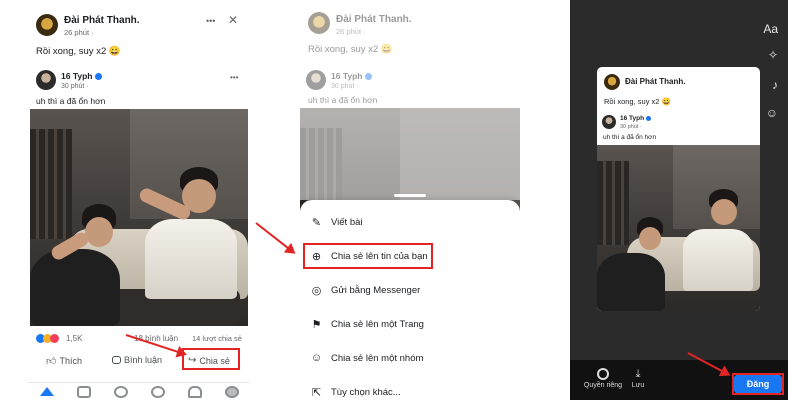 This screenshot has width=800, height=400. Describe the element at coordinates (368, 256) in the screenshot. I see `share-to-story-highlight-box` at that location.